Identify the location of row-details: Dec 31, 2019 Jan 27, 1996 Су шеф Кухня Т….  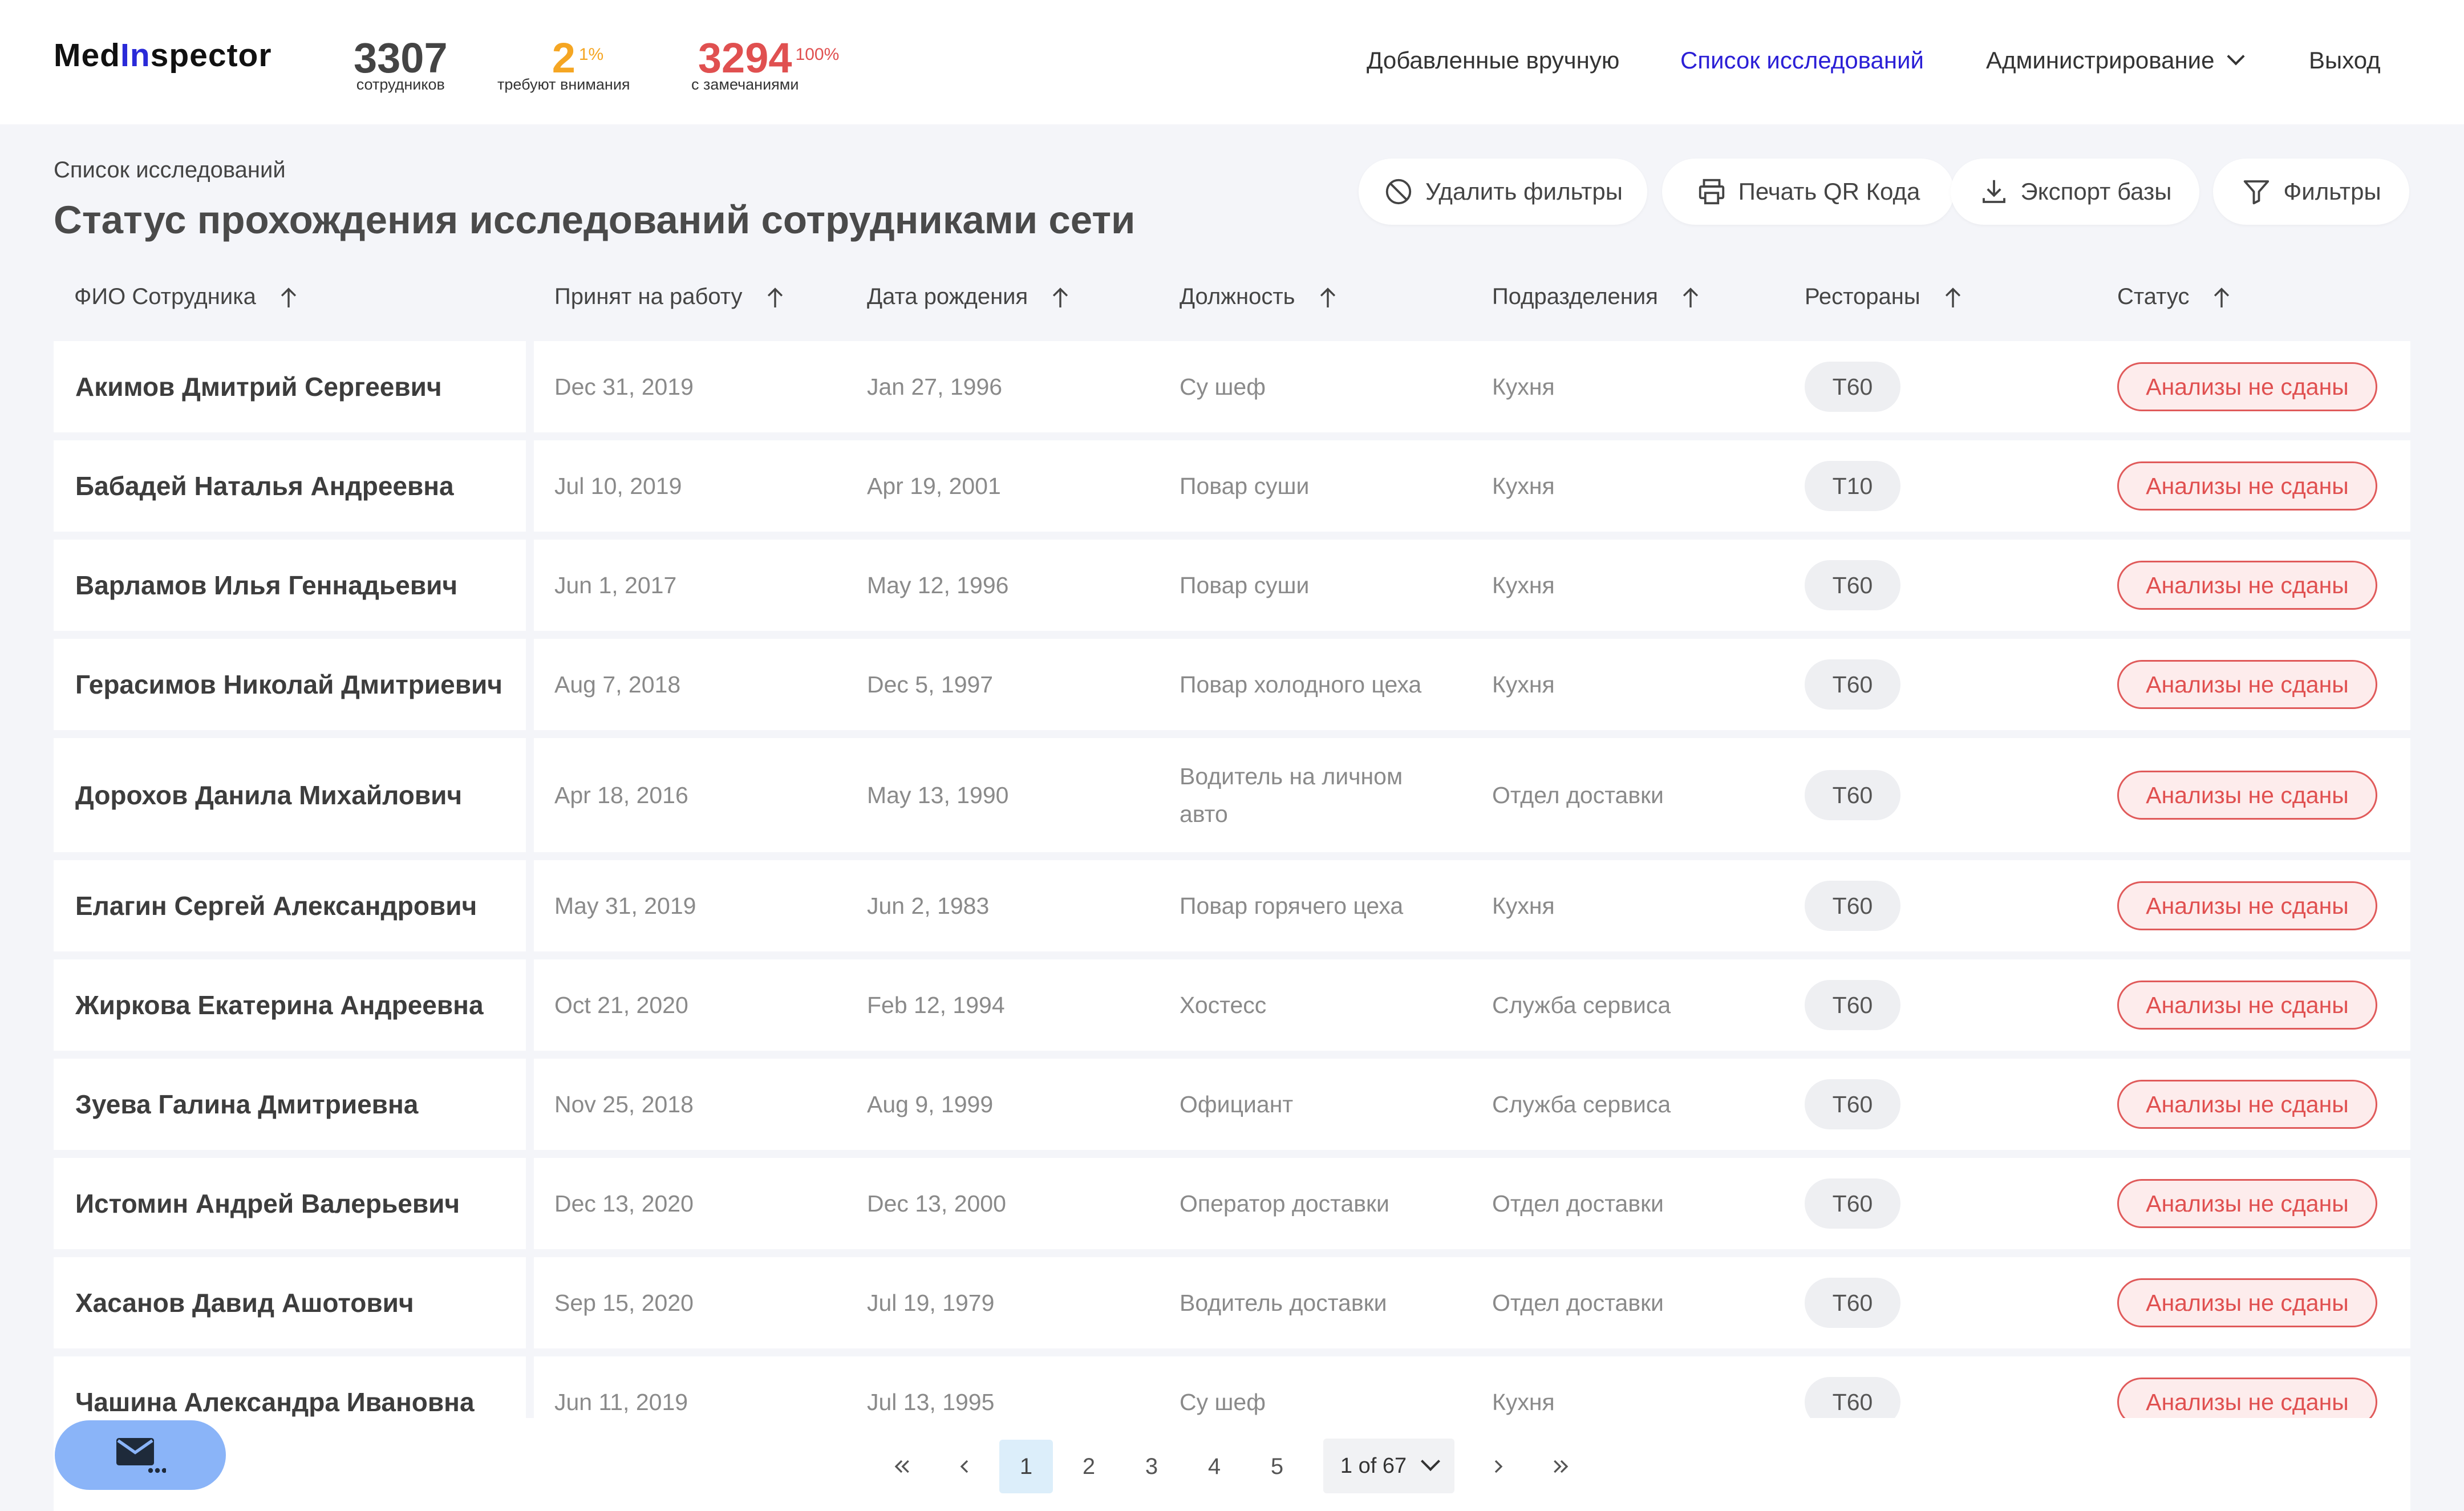
(1472, 387).